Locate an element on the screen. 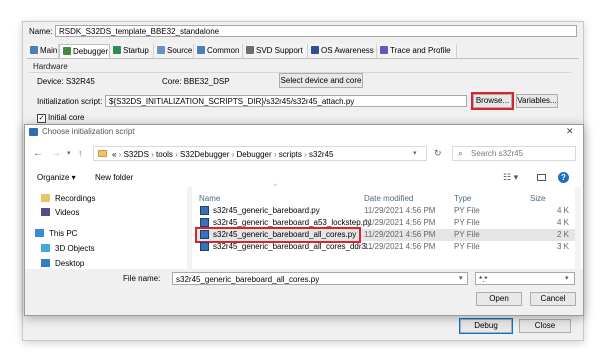 The width and height of the screenshot is (606, 361). column-size: Size is located at coordinates (538, 198).